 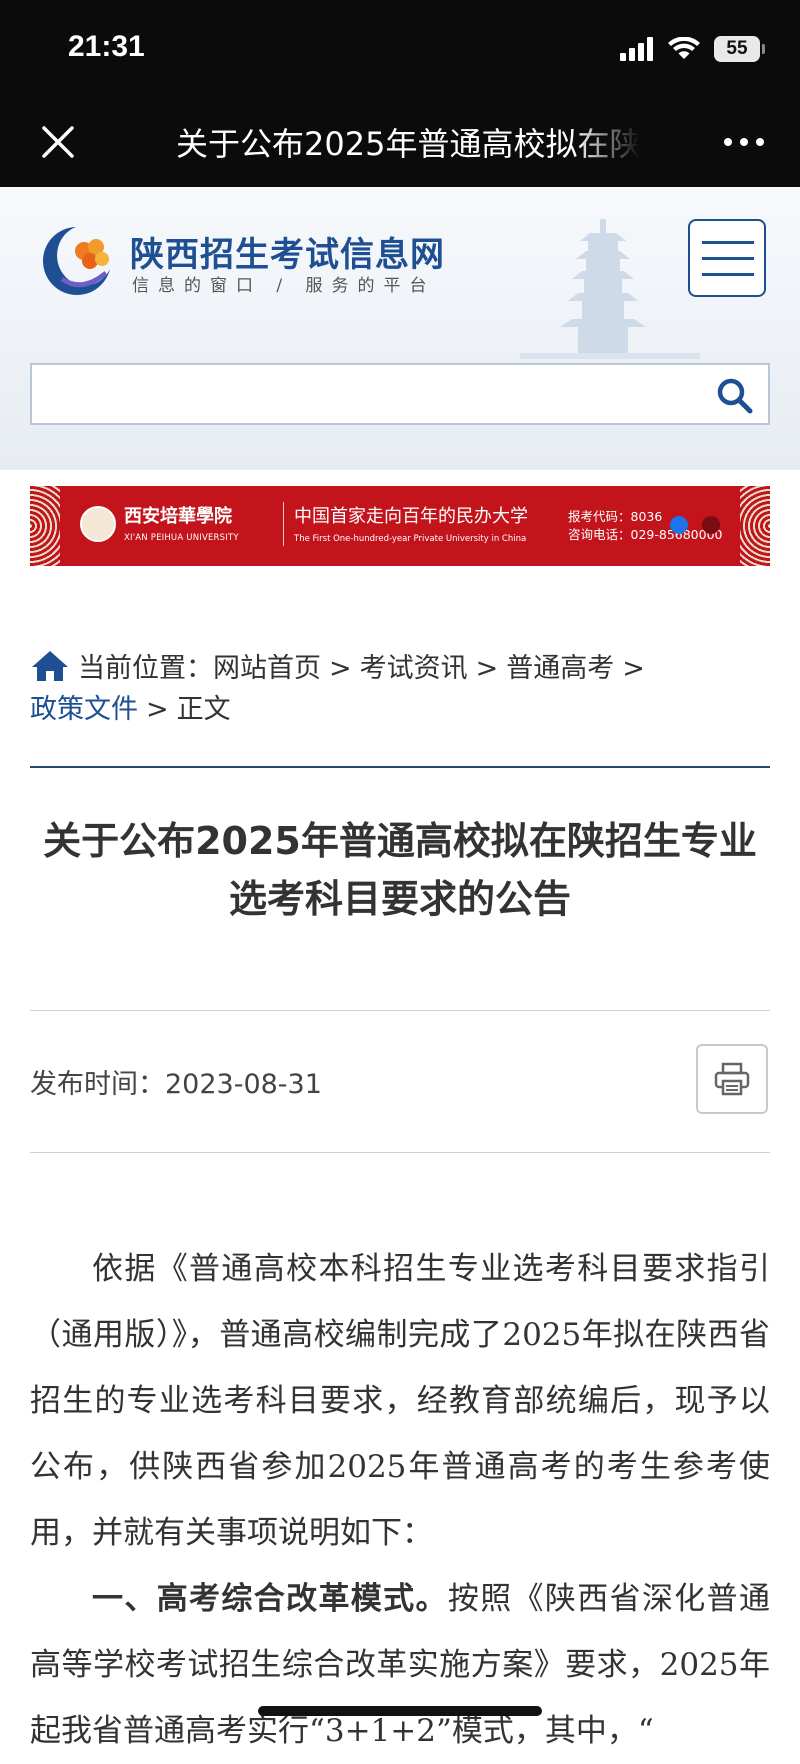 What do you see at coordinates (739, 49) in the screenshot?
I see `battery-icon: 55` at bounding box center [739, 49].